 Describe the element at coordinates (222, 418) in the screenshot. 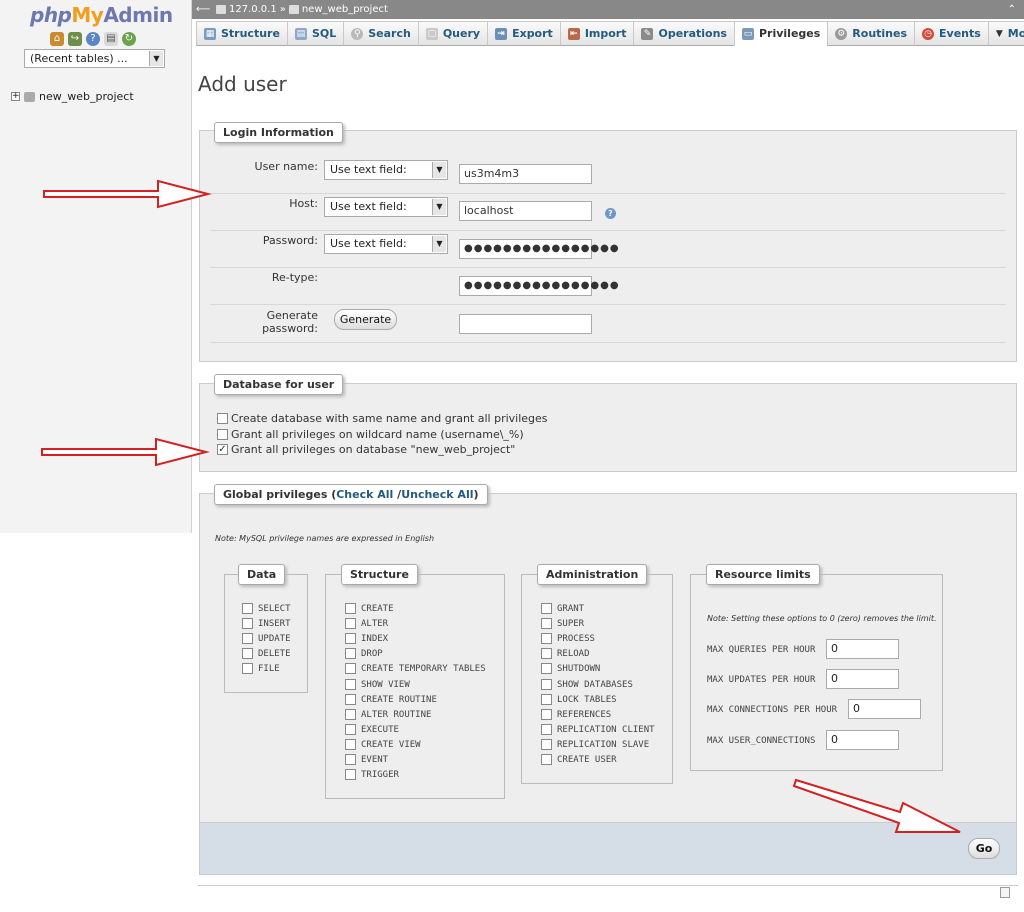

I see `create-database-checkbox` at that location.